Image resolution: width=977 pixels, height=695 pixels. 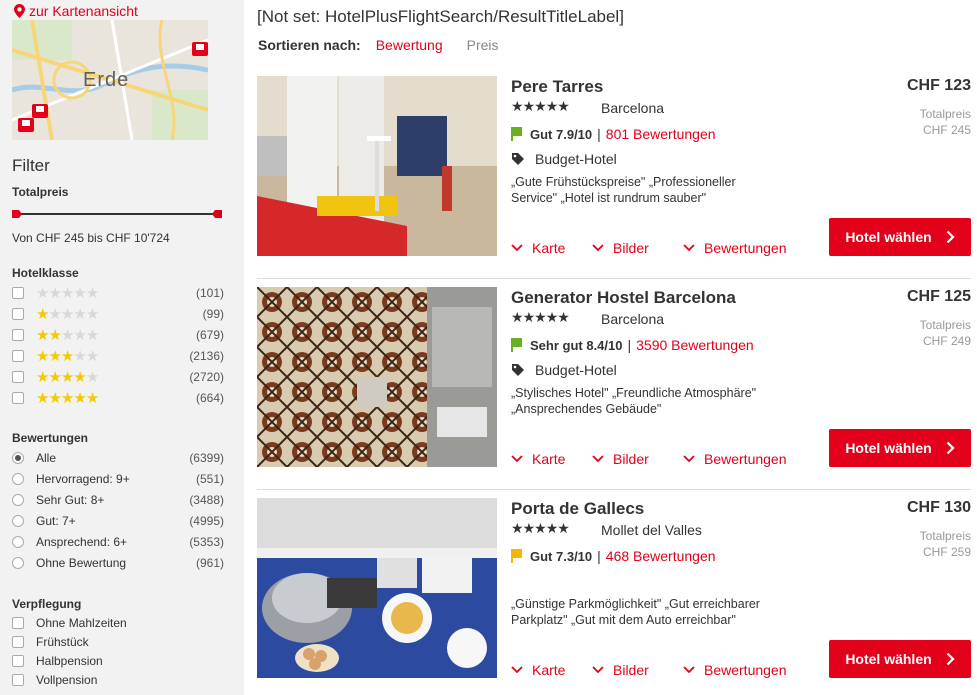 What do you see at coordinates (40, 192) in the screenshot?
I see `totalprice-heading: Totalpreis` at bounding box center [40, 192].